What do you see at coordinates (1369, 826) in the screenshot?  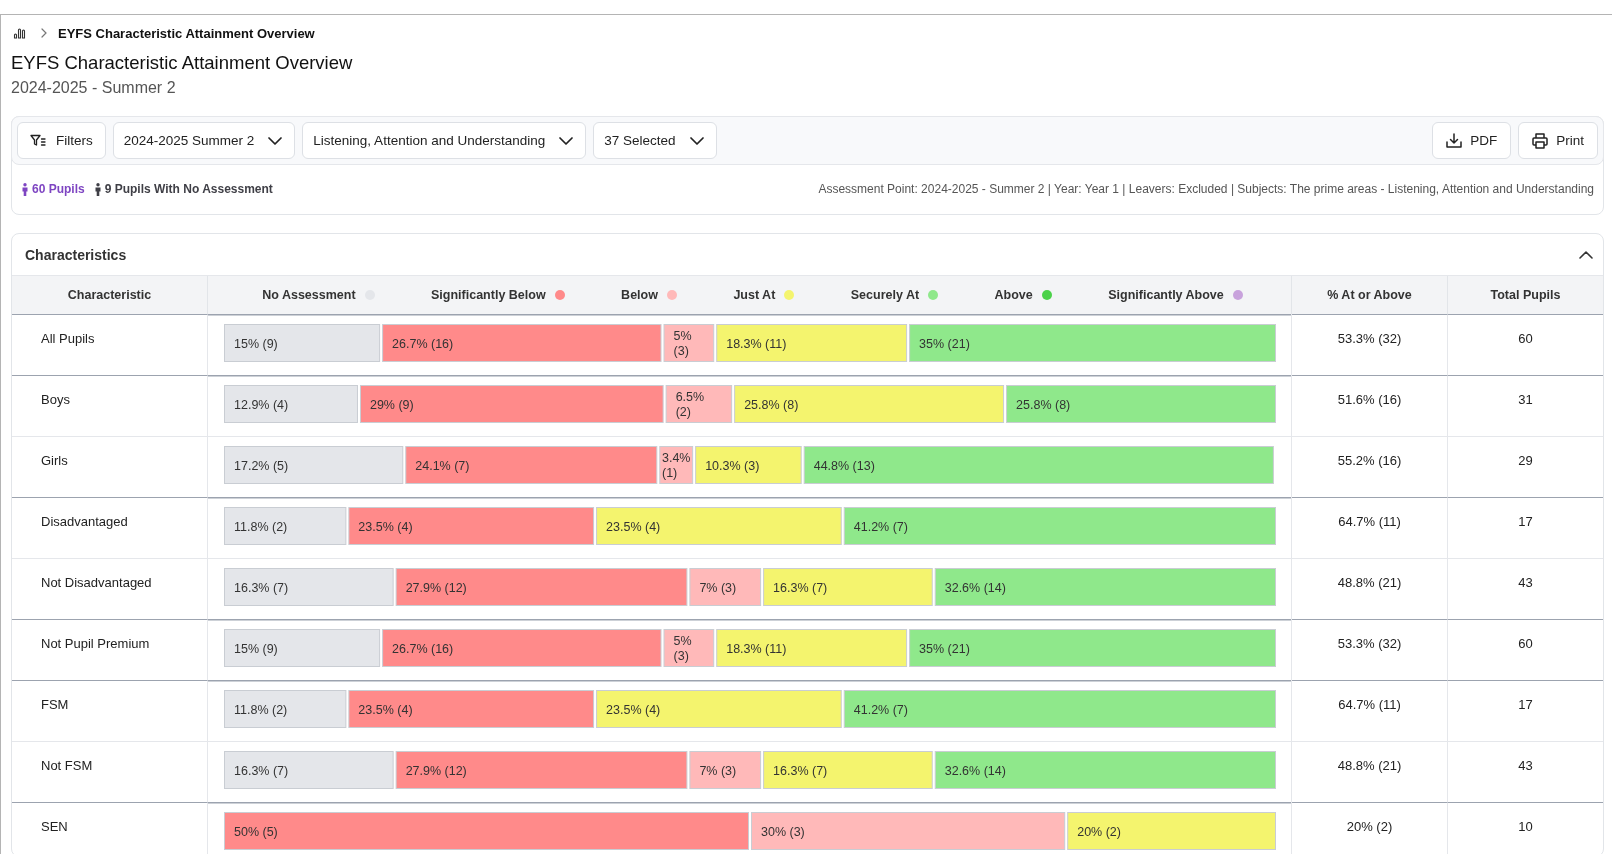 I see `percent-value: 20% (2)` at bounding box center [1369, 826].